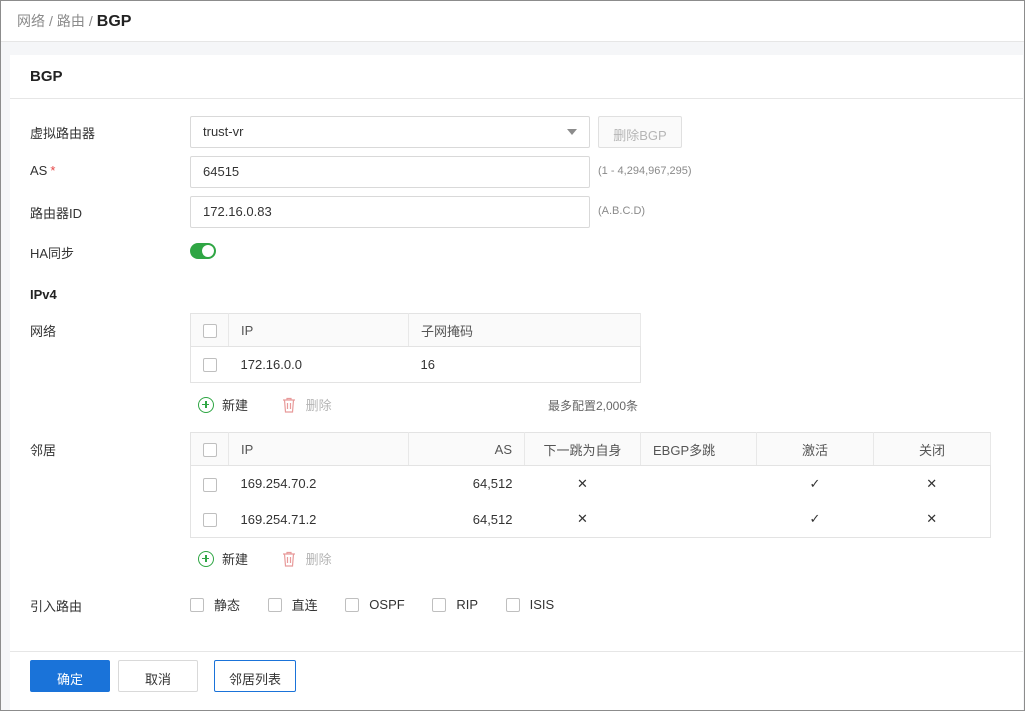 The width and height of the screenshot is (1025, 711). What do you see at coordinates (280, 559) in the screenshot?
I see `neighbor-actions: 新建 删除` at bounding box center [280, 559].